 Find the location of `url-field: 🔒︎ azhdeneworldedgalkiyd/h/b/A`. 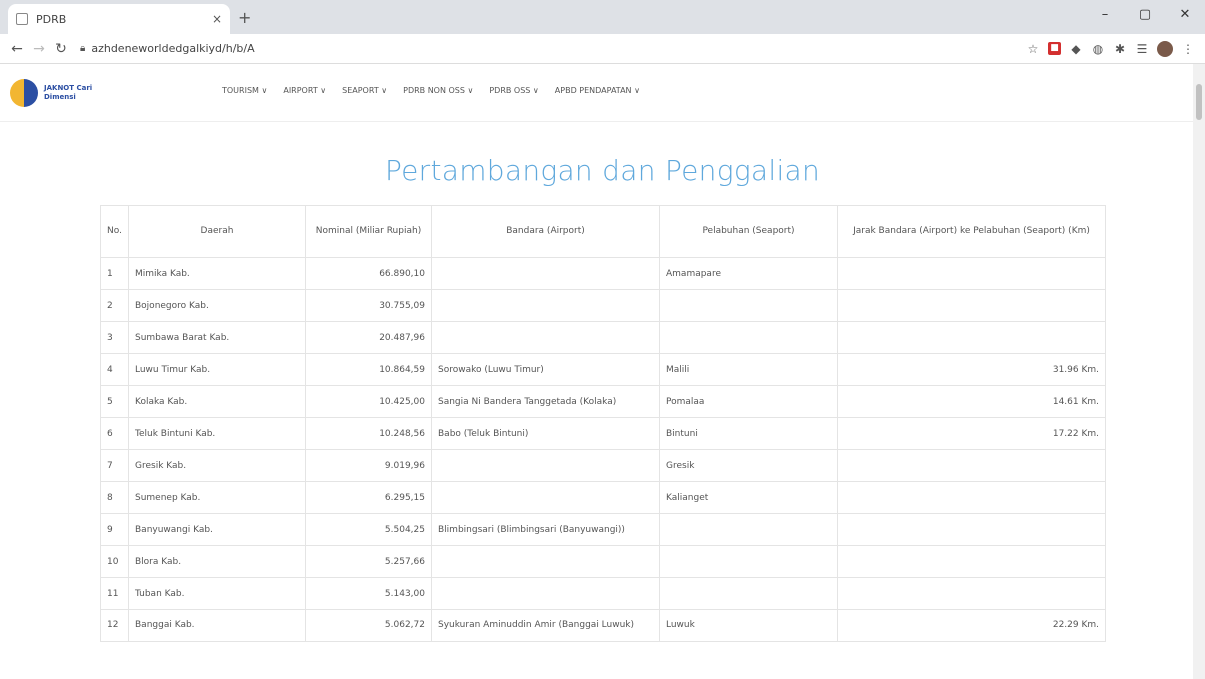

url-field: 🔒︎ azhdeneworldedgalkiyd/h/b/A is located at coordinates (549, 49).